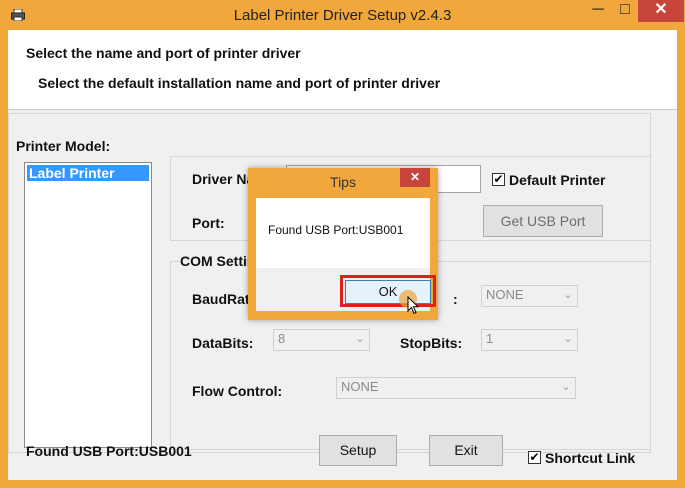 The width and height of the screenshot is (685, 488). Describe the element at coordinates (456, 388) in the screenshot. I see `flow-control-select: NONE ⌄` at that location.